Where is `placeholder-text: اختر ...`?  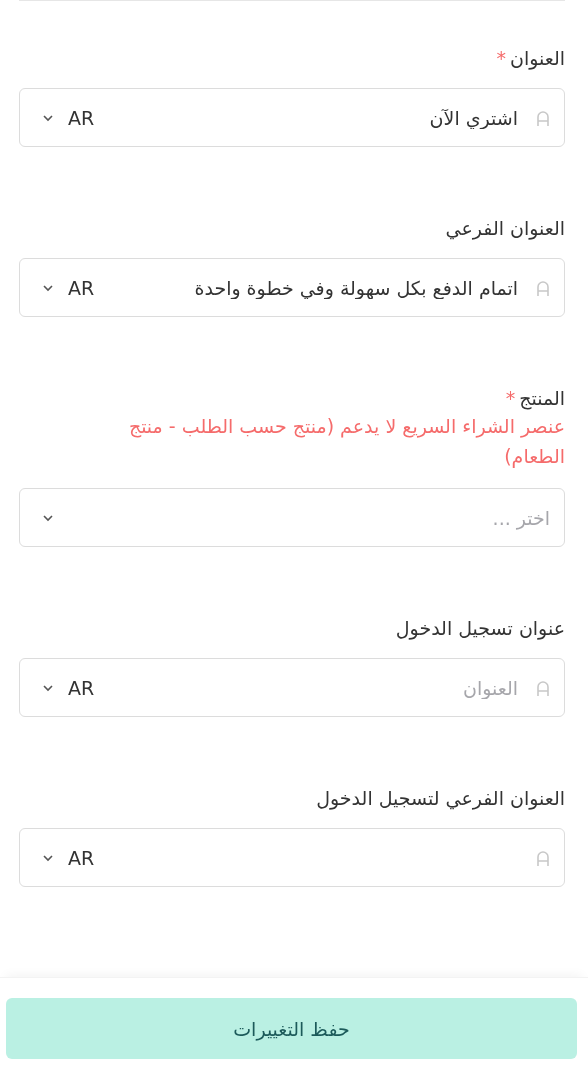
placeholder-text: اختر ... is located at coordinates (520, 517).